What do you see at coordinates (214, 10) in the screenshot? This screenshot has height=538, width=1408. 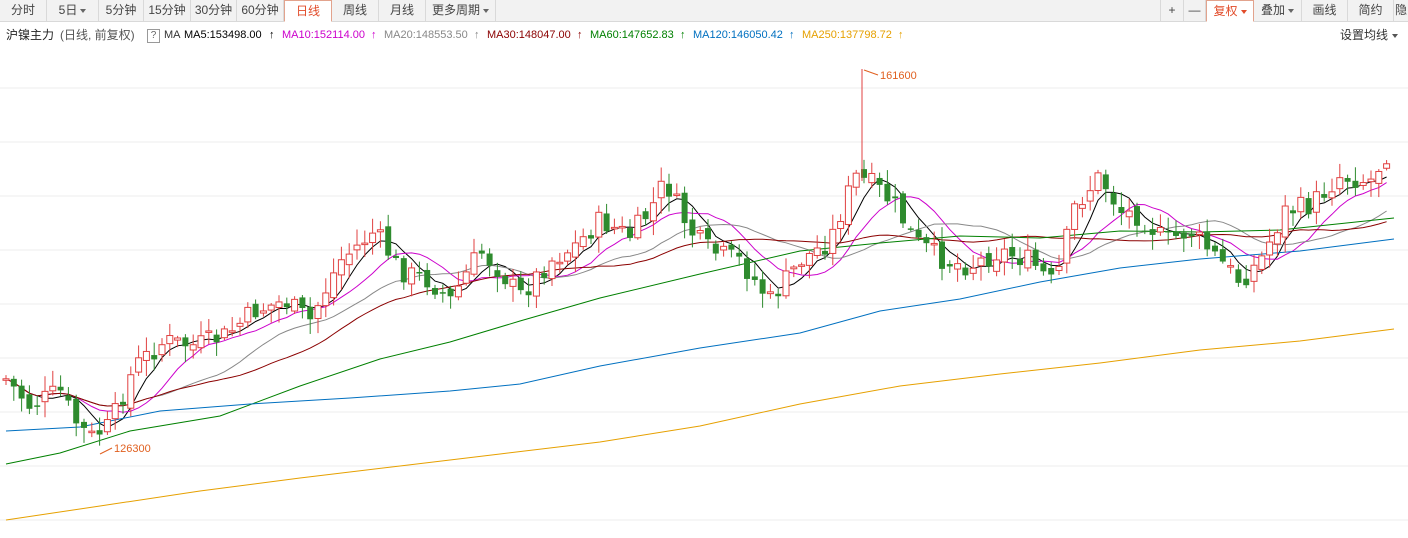 I see `tab-30min: 30分钟` at bounding box center [214, 10].